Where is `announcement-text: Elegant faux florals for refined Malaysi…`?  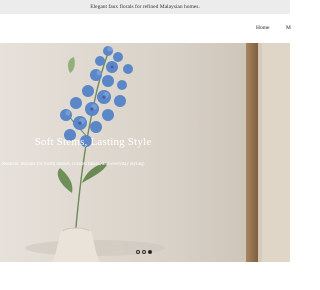 announcement-text: Elegant faux florals for refined Malaysi… is located at coordinates (145, 7).